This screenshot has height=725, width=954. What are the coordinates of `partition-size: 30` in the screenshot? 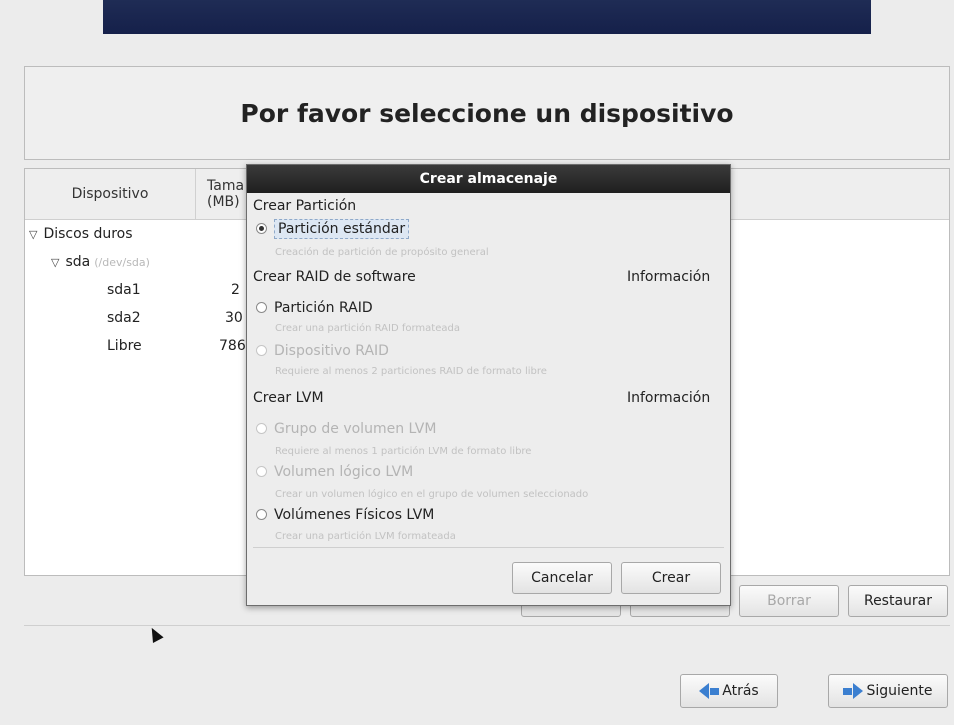 It's located at (234, 318).